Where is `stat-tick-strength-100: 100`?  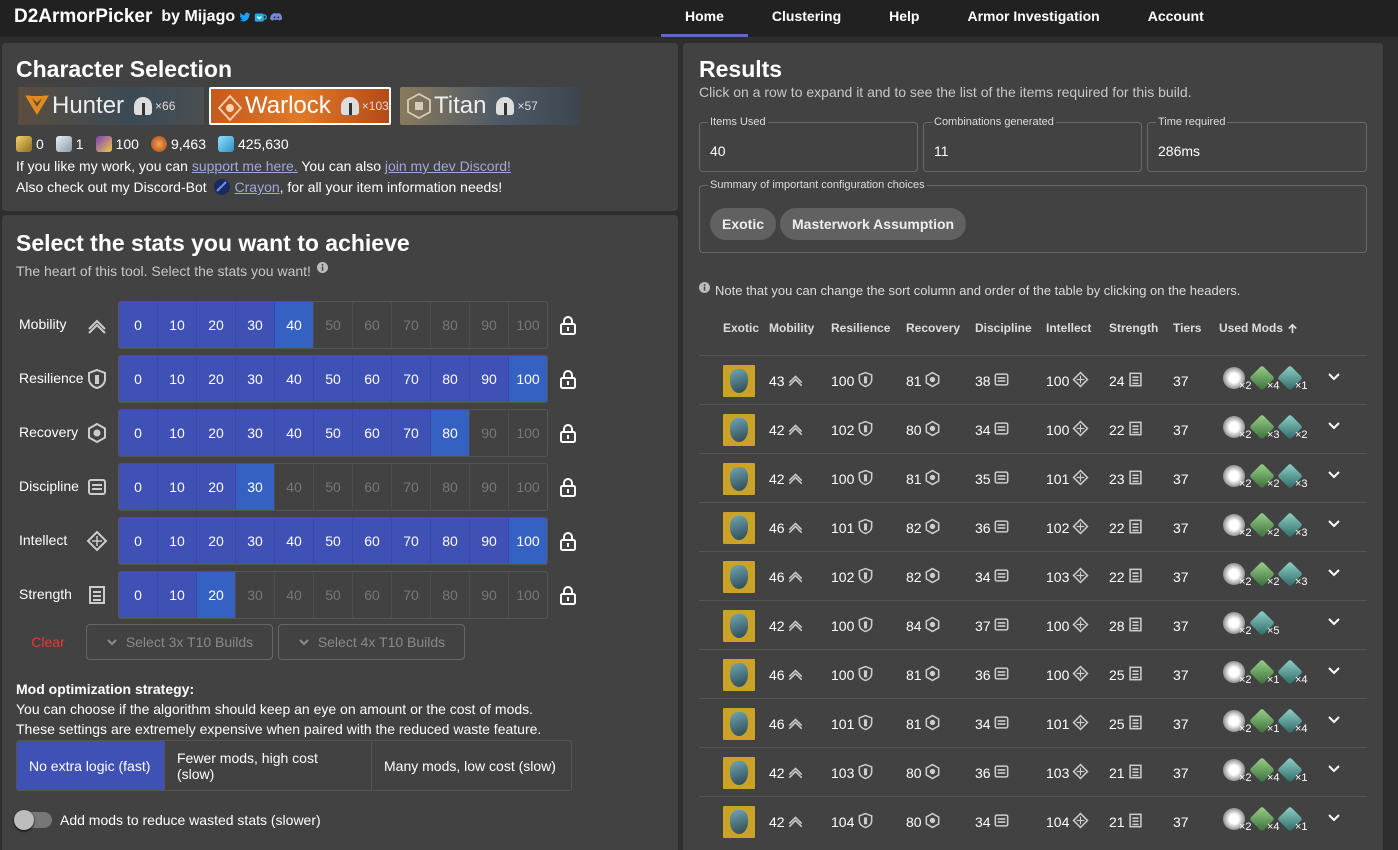
stat-tick-strength-100: 100 is located at coordinates (528, 595).